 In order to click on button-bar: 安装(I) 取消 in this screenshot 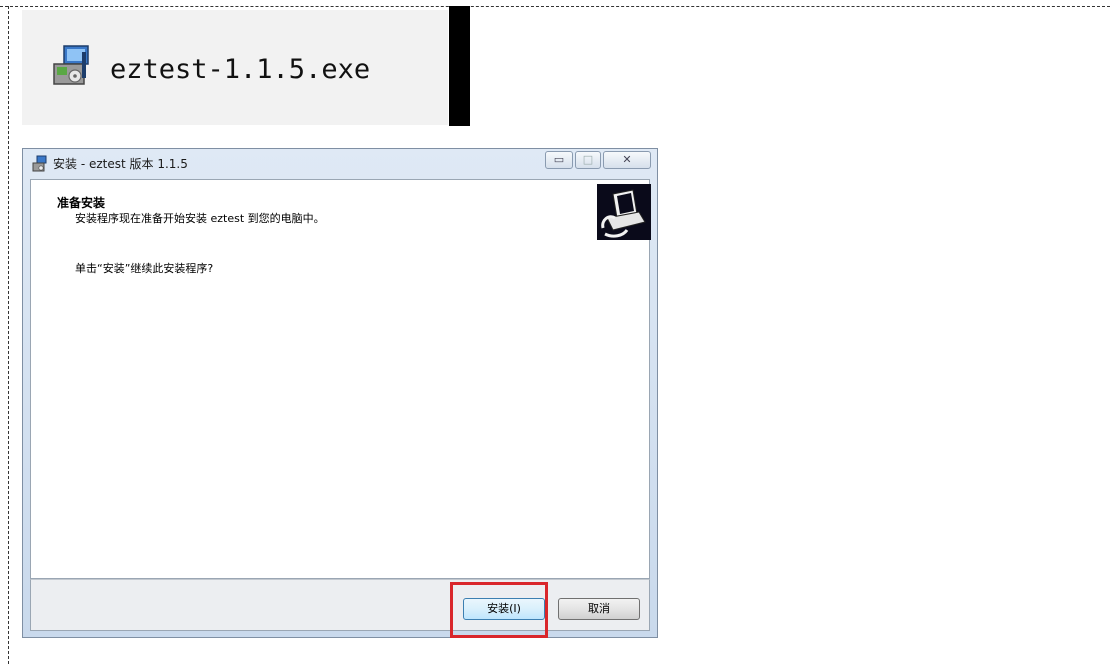, I will do `click(340, 605)`.